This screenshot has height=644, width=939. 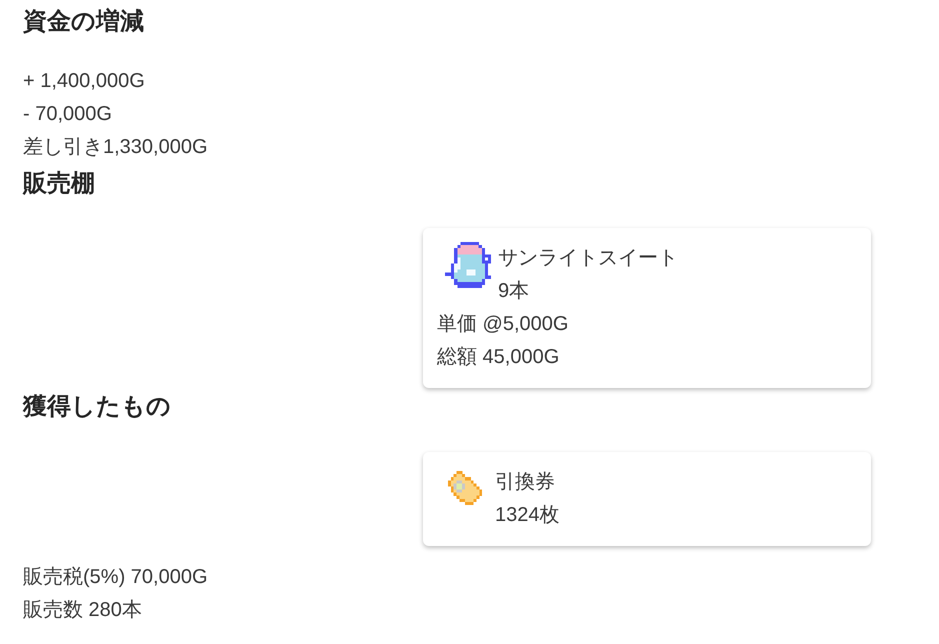 I want to click on item-quantity: 9本, so click(x=514, y=291).